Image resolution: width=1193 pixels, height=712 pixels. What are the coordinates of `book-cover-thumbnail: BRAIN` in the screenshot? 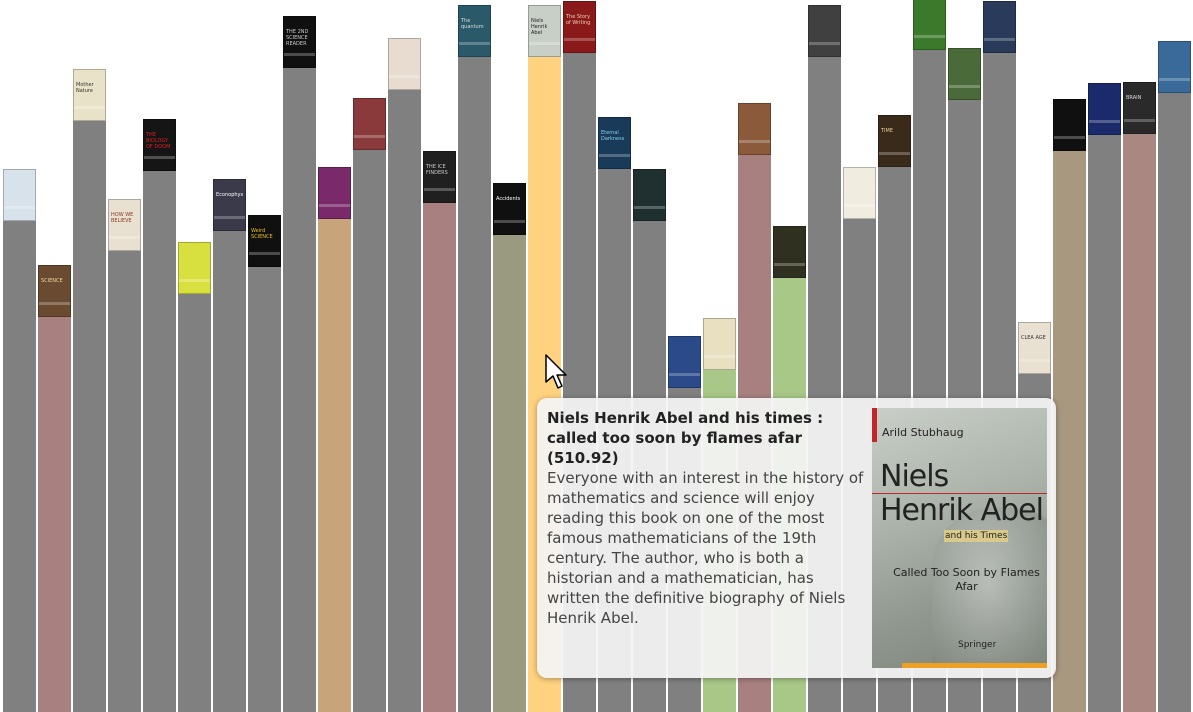 It's located at (1139, 108).